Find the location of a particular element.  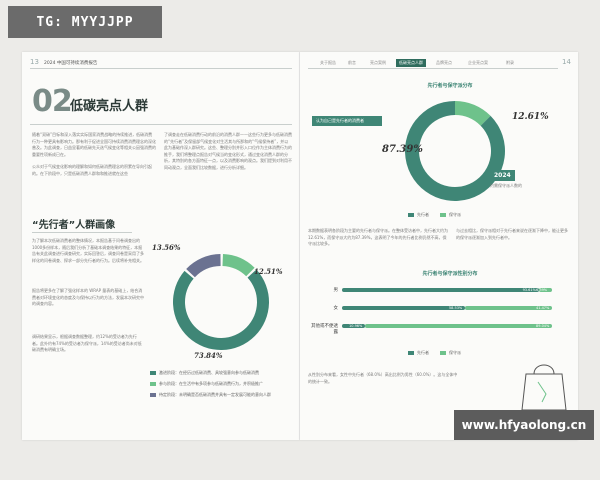

telegram-overlay: TG: MYYJJPP is located at coordinates (85, 22).